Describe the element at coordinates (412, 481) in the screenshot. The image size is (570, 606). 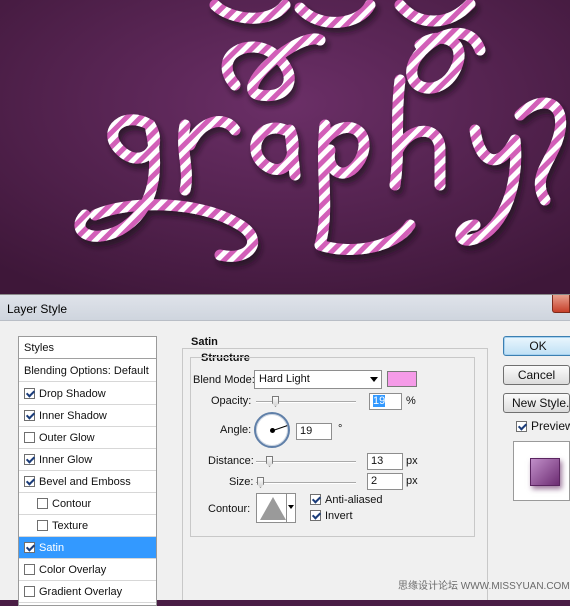
I see `size-unit: px` at that location.